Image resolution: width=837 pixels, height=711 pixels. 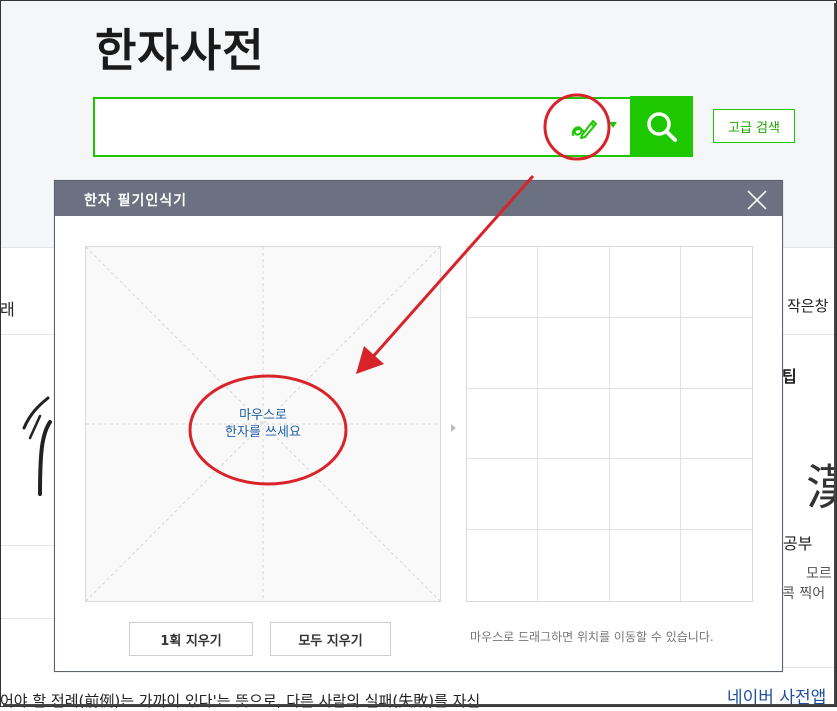 I want to click on close-button, so click(x=757, y=200).